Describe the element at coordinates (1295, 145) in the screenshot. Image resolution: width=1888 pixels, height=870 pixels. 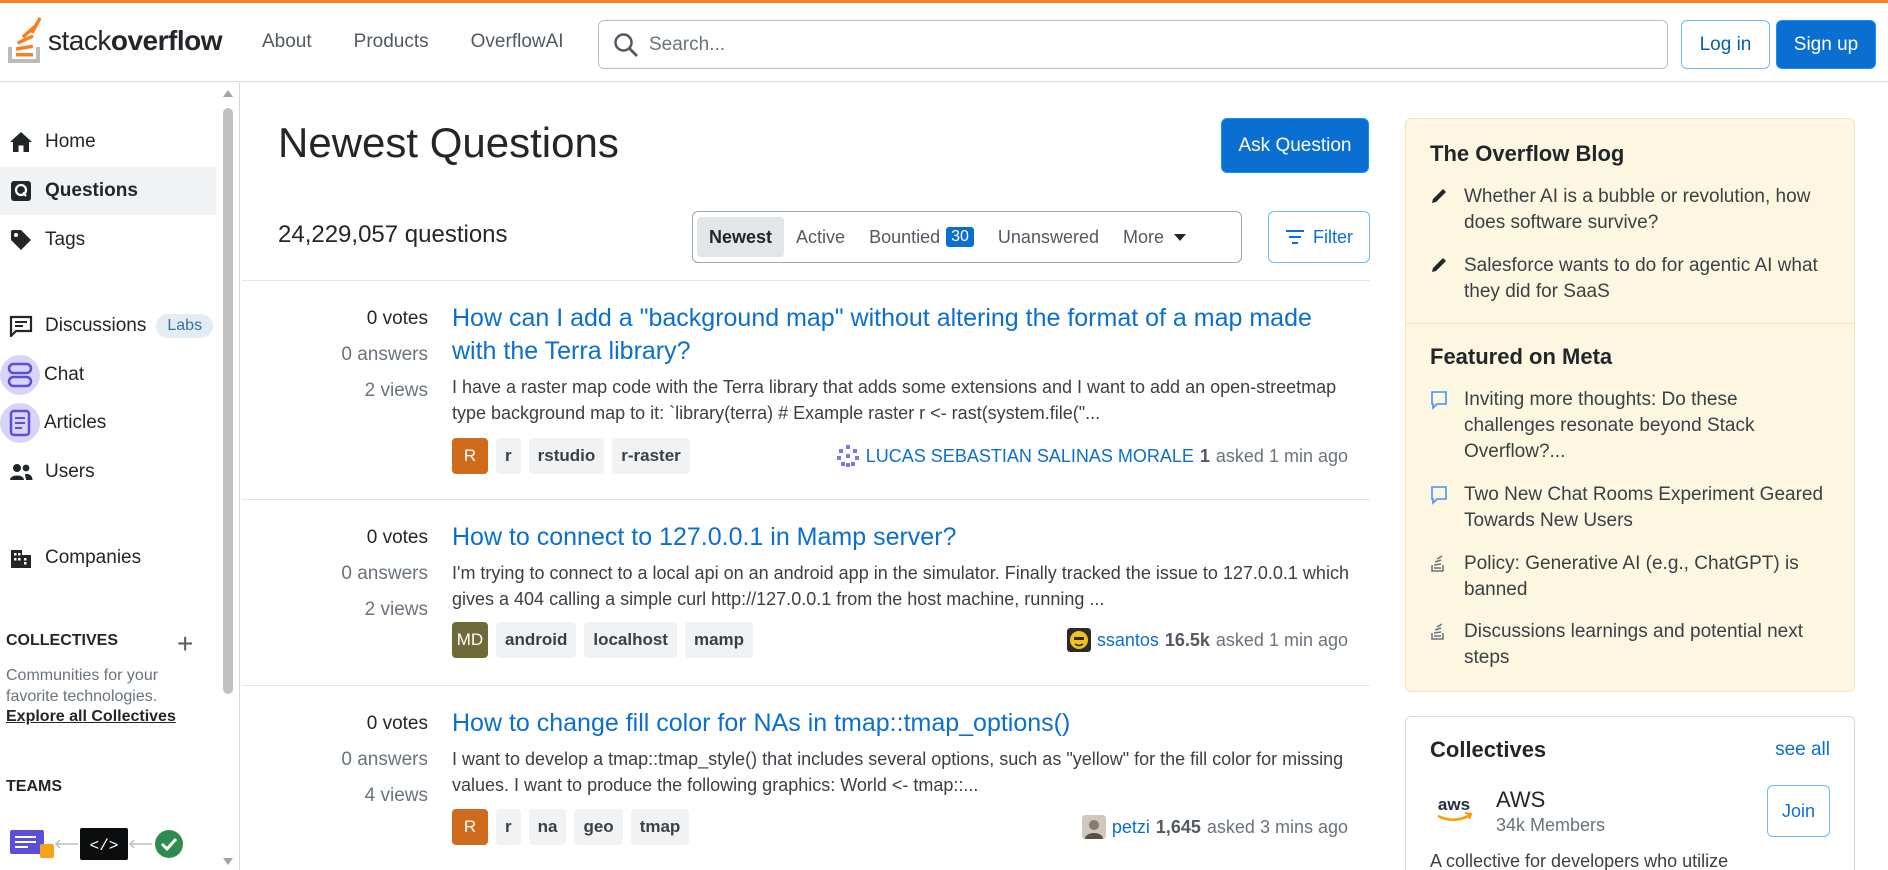
I see `ask-question-button: Ask Question` at that location.